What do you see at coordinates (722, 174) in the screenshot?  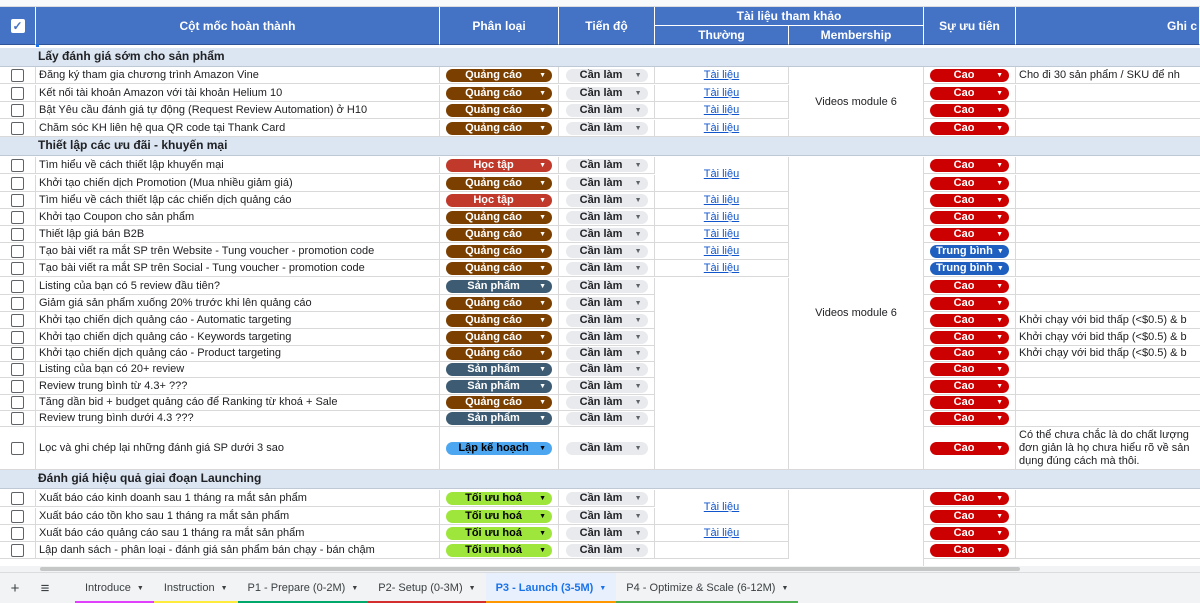 I see `doc-merged-cell-a: Tài liệu` at bounding box center [722, 174].